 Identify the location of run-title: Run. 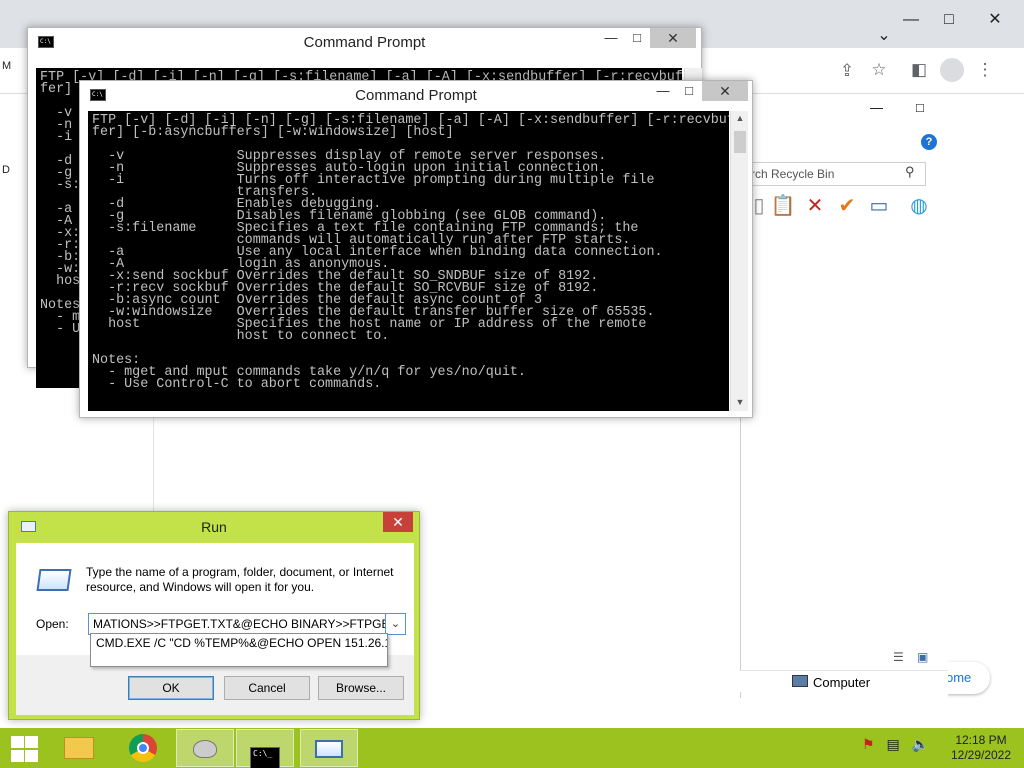
(214, 527).